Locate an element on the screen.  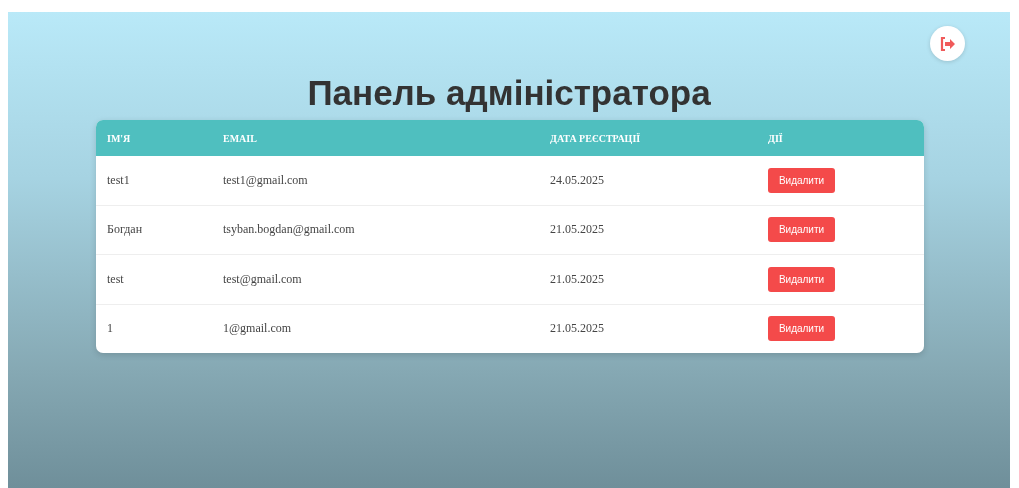
table-cell-text: 24.05.2025 is located at coordinates (577, 180).